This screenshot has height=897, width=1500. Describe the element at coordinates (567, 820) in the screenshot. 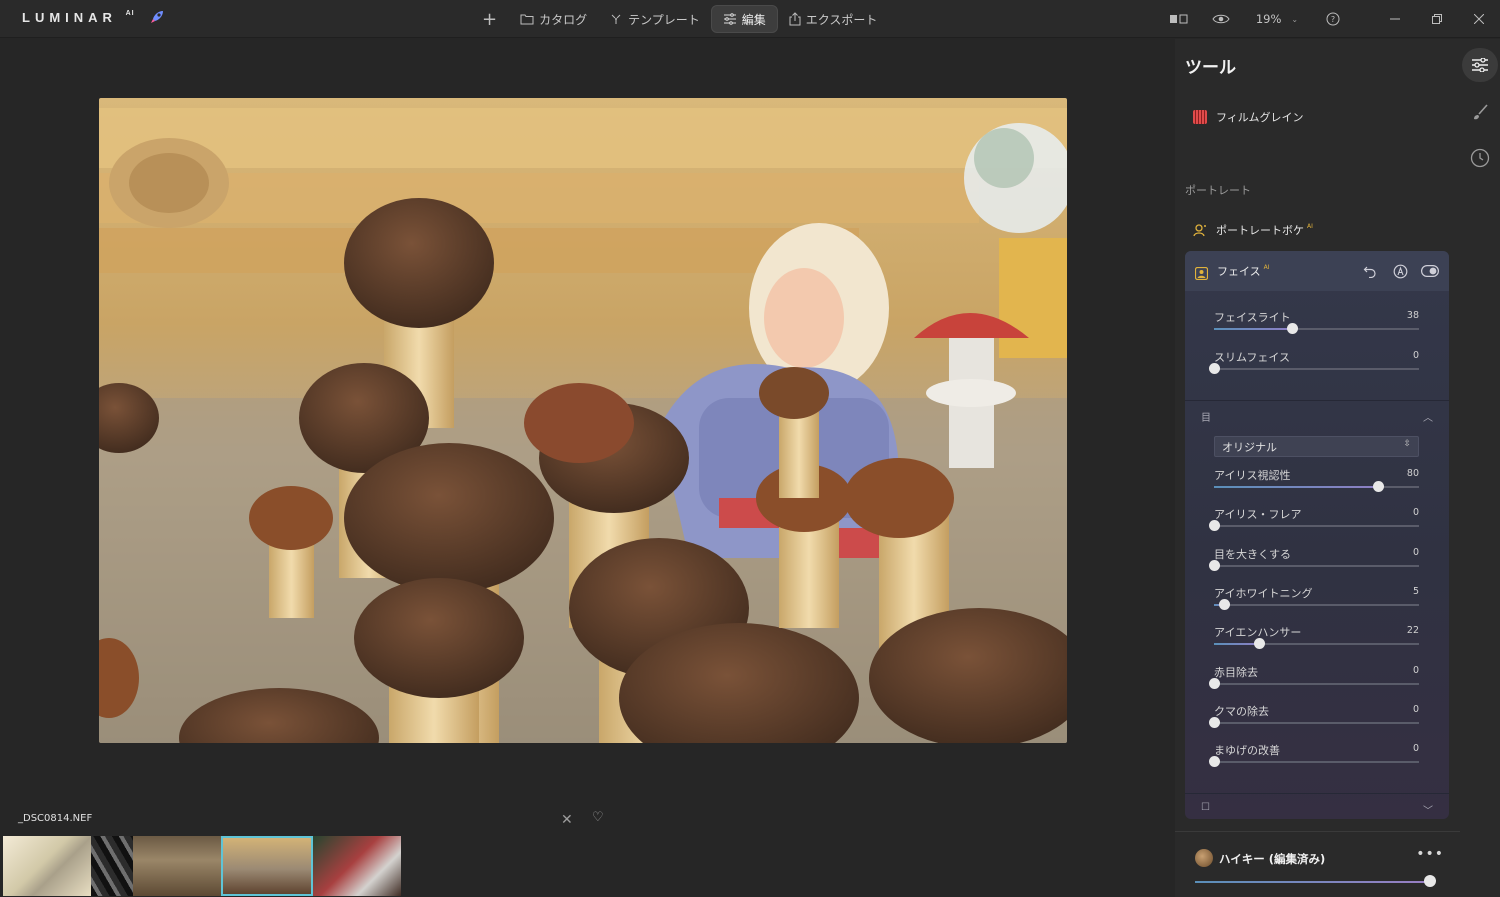

I see `reject-icon: ✕` at that location.